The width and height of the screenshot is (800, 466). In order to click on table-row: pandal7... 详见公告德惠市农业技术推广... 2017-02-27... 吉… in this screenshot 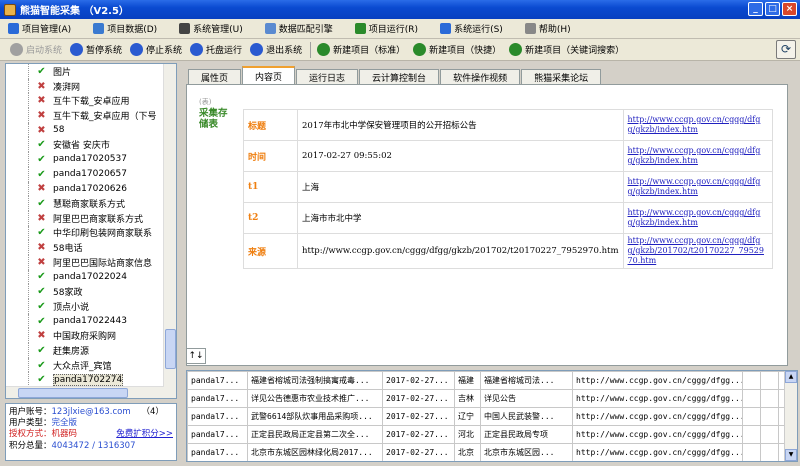, I will do `click(492, 398)`.